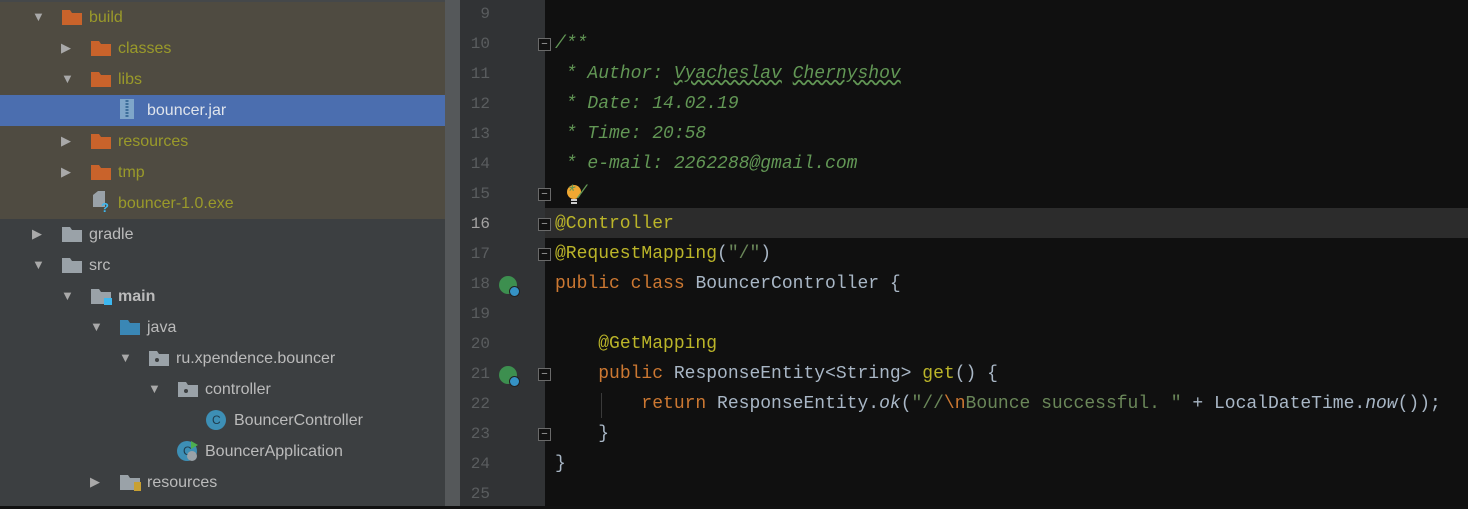  Describe the element at coordinates (1381, 404) in the screenshot. I see `code-token: now` at that location.